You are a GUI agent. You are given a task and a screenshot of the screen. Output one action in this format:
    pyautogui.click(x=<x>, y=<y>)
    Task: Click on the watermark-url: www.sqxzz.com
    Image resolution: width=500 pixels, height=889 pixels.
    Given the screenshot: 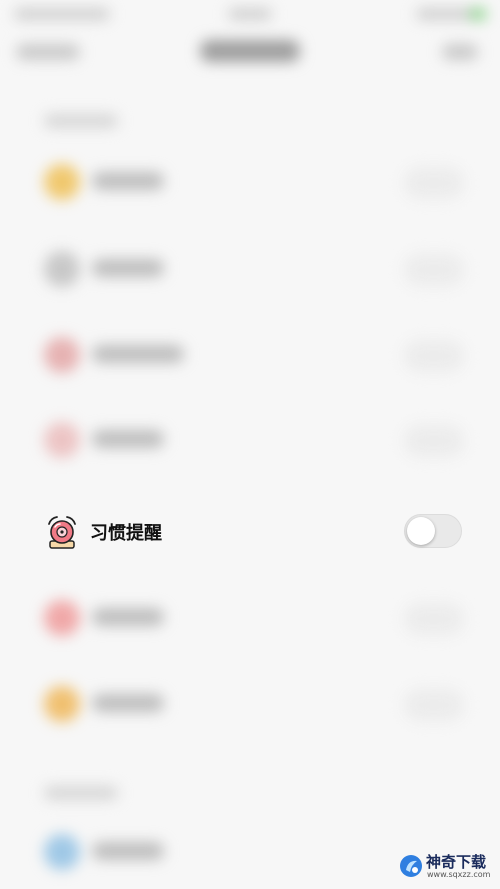 What is the action you would take?
    pyautogui.click(x=459, y=874)
    